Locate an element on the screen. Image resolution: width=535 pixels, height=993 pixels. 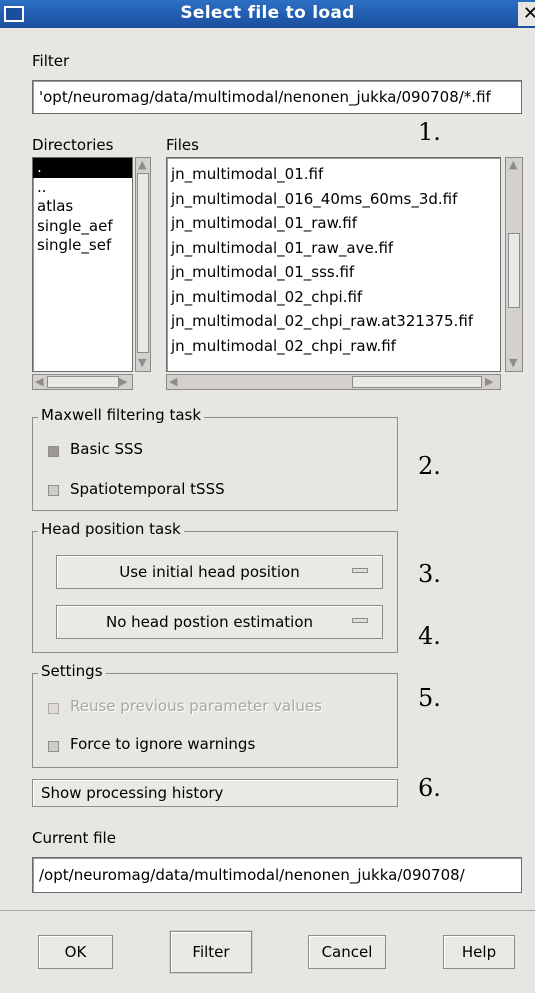
directories-list: ... atlas single_aef single_sef is located at coordinates (82, 264).